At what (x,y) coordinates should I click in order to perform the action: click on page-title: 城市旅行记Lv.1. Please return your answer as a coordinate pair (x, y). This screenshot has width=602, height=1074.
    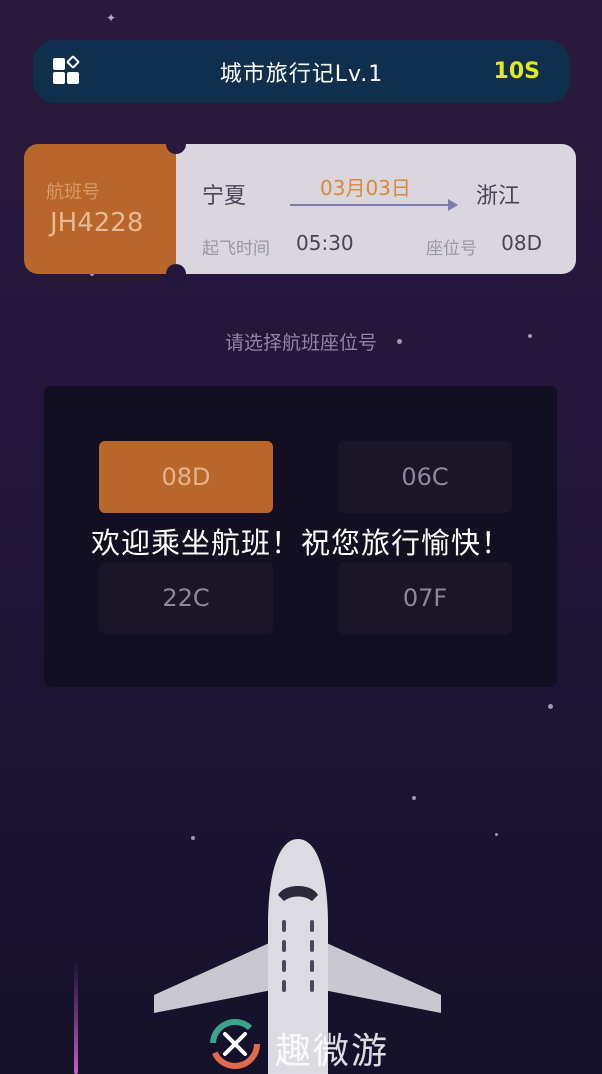
    Looking at the image, I should click on (301, 74).